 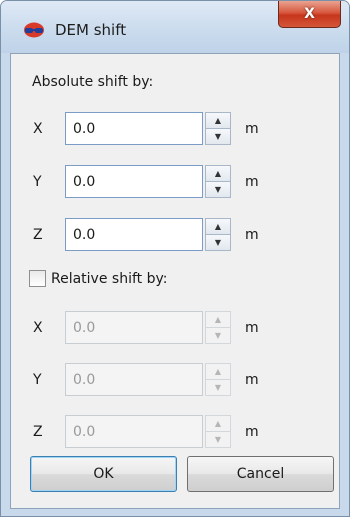 I want to click on relative-y-spinbox: ▲ ▼, so click(x=148, y=379).